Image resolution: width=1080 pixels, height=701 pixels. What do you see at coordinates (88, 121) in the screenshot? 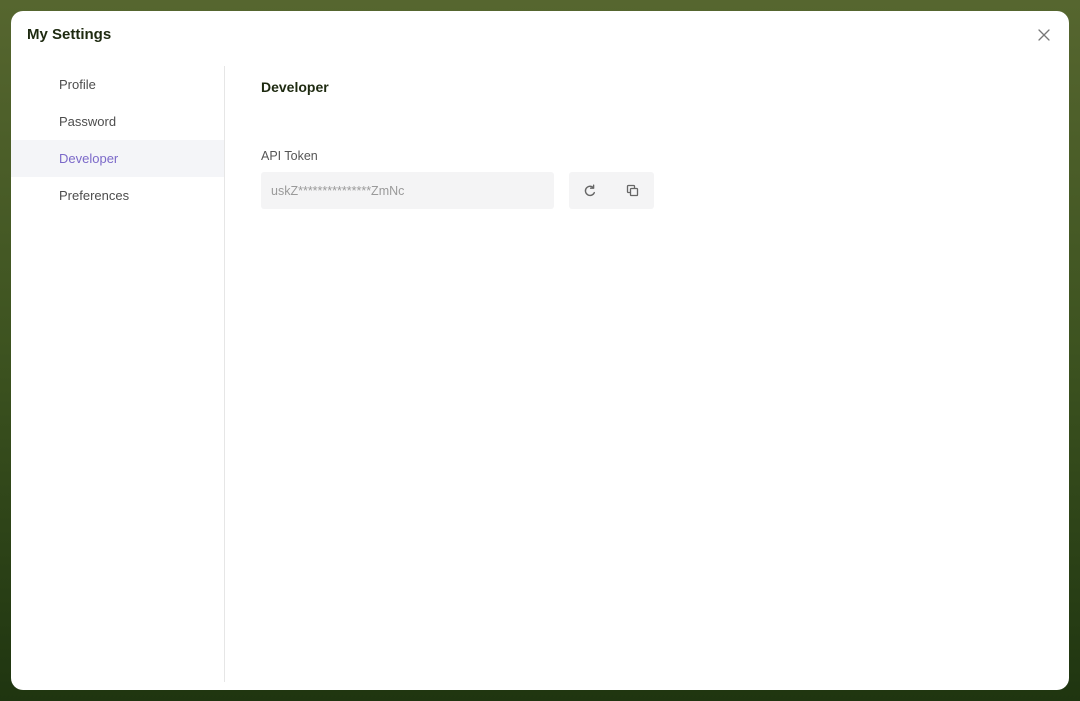
I see `sidebar-item-label: Password` at bounding box center [88, 121].